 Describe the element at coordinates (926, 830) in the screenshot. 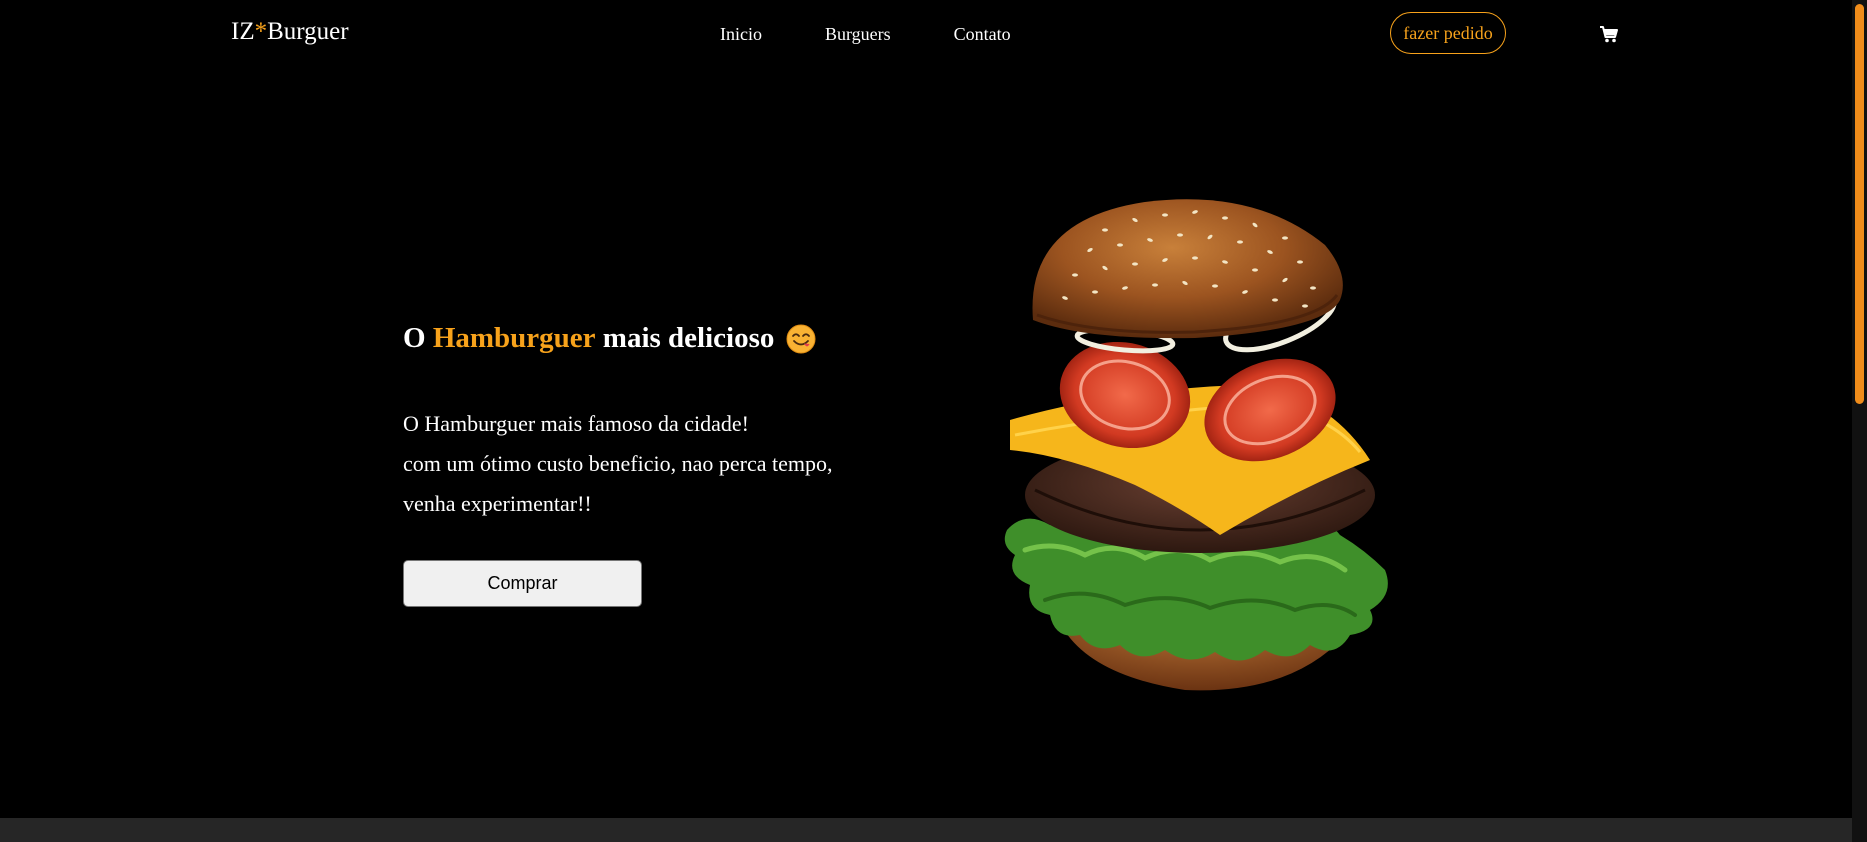

I see `next-section-edge` at that location.